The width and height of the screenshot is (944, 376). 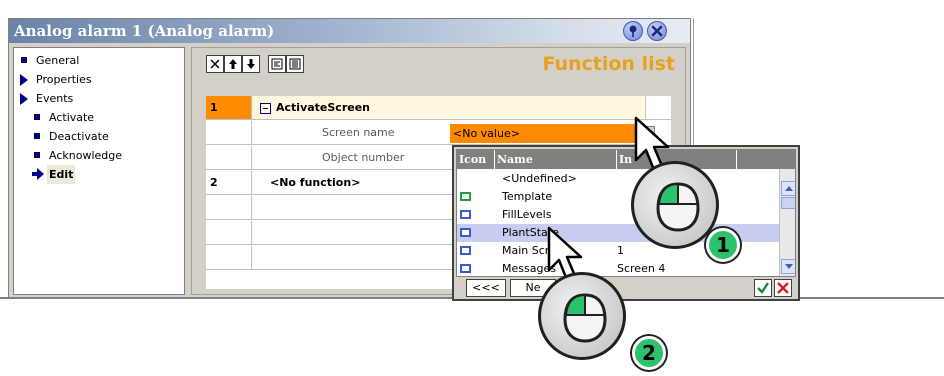 What do you see at coordinates (608, 64) in the screenshot?
I see `function-list-title: Function list` at bounding box center [608, 64].